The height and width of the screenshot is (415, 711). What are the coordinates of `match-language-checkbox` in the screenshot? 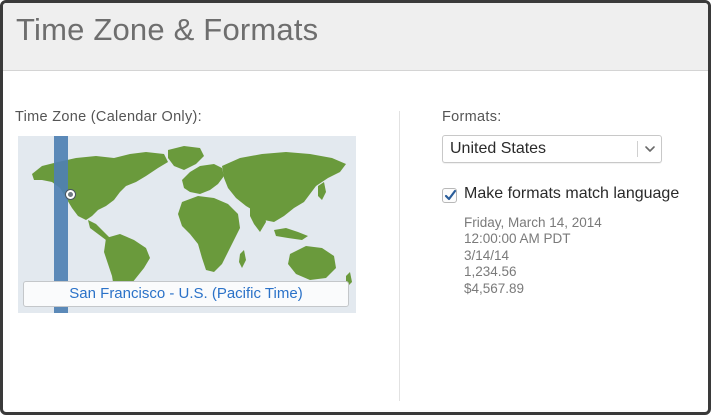 It's located at (449, 195).